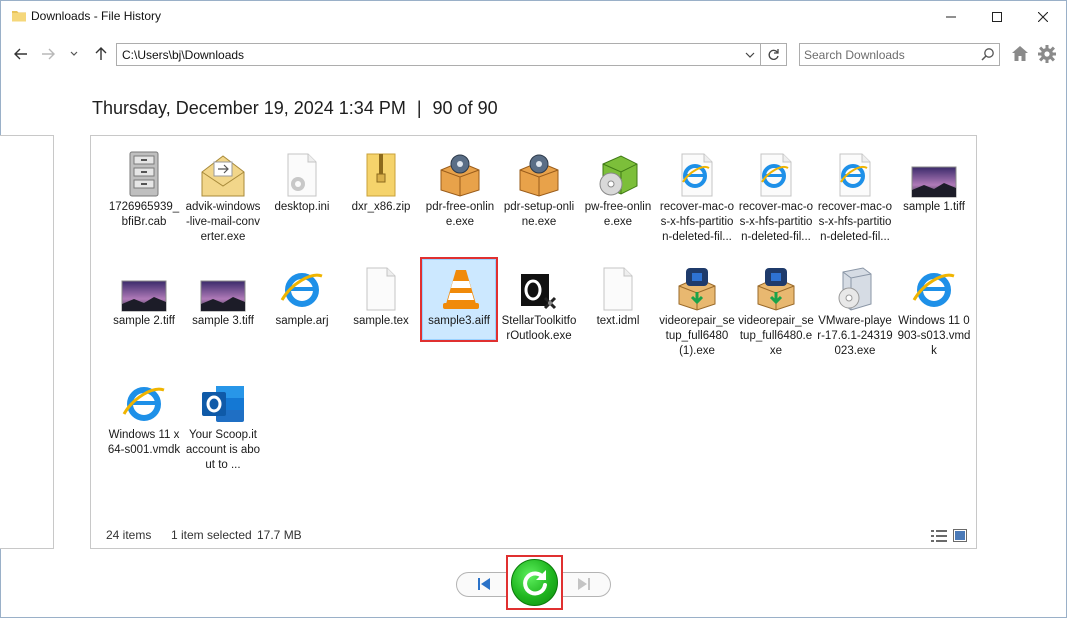 The height and width of the screenshot is (618, 1067). I want to click on navigation-bar: C:\Users\bj\Downloads, so click(533, 54).